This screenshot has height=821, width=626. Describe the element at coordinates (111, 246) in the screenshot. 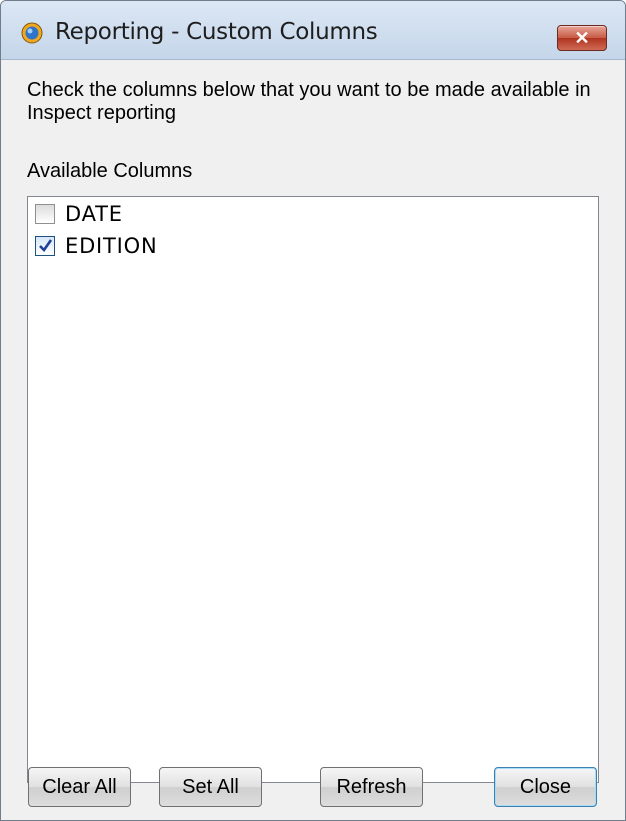

I see `column-label-edition: EDITION` at that location.